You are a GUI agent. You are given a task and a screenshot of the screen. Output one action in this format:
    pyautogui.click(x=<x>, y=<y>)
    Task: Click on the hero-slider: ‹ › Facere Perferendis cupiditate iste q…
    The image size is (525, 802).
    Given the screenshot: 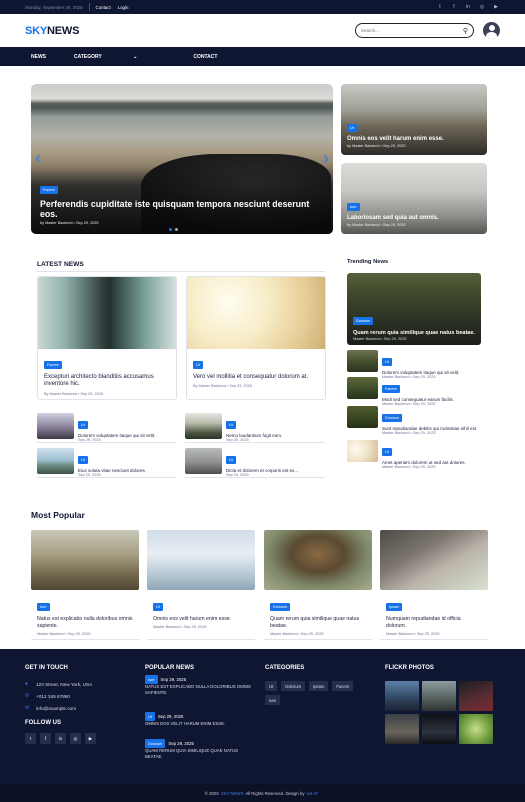 What is the action you would take?
    pyautogui.click(x=182, y=159)
    